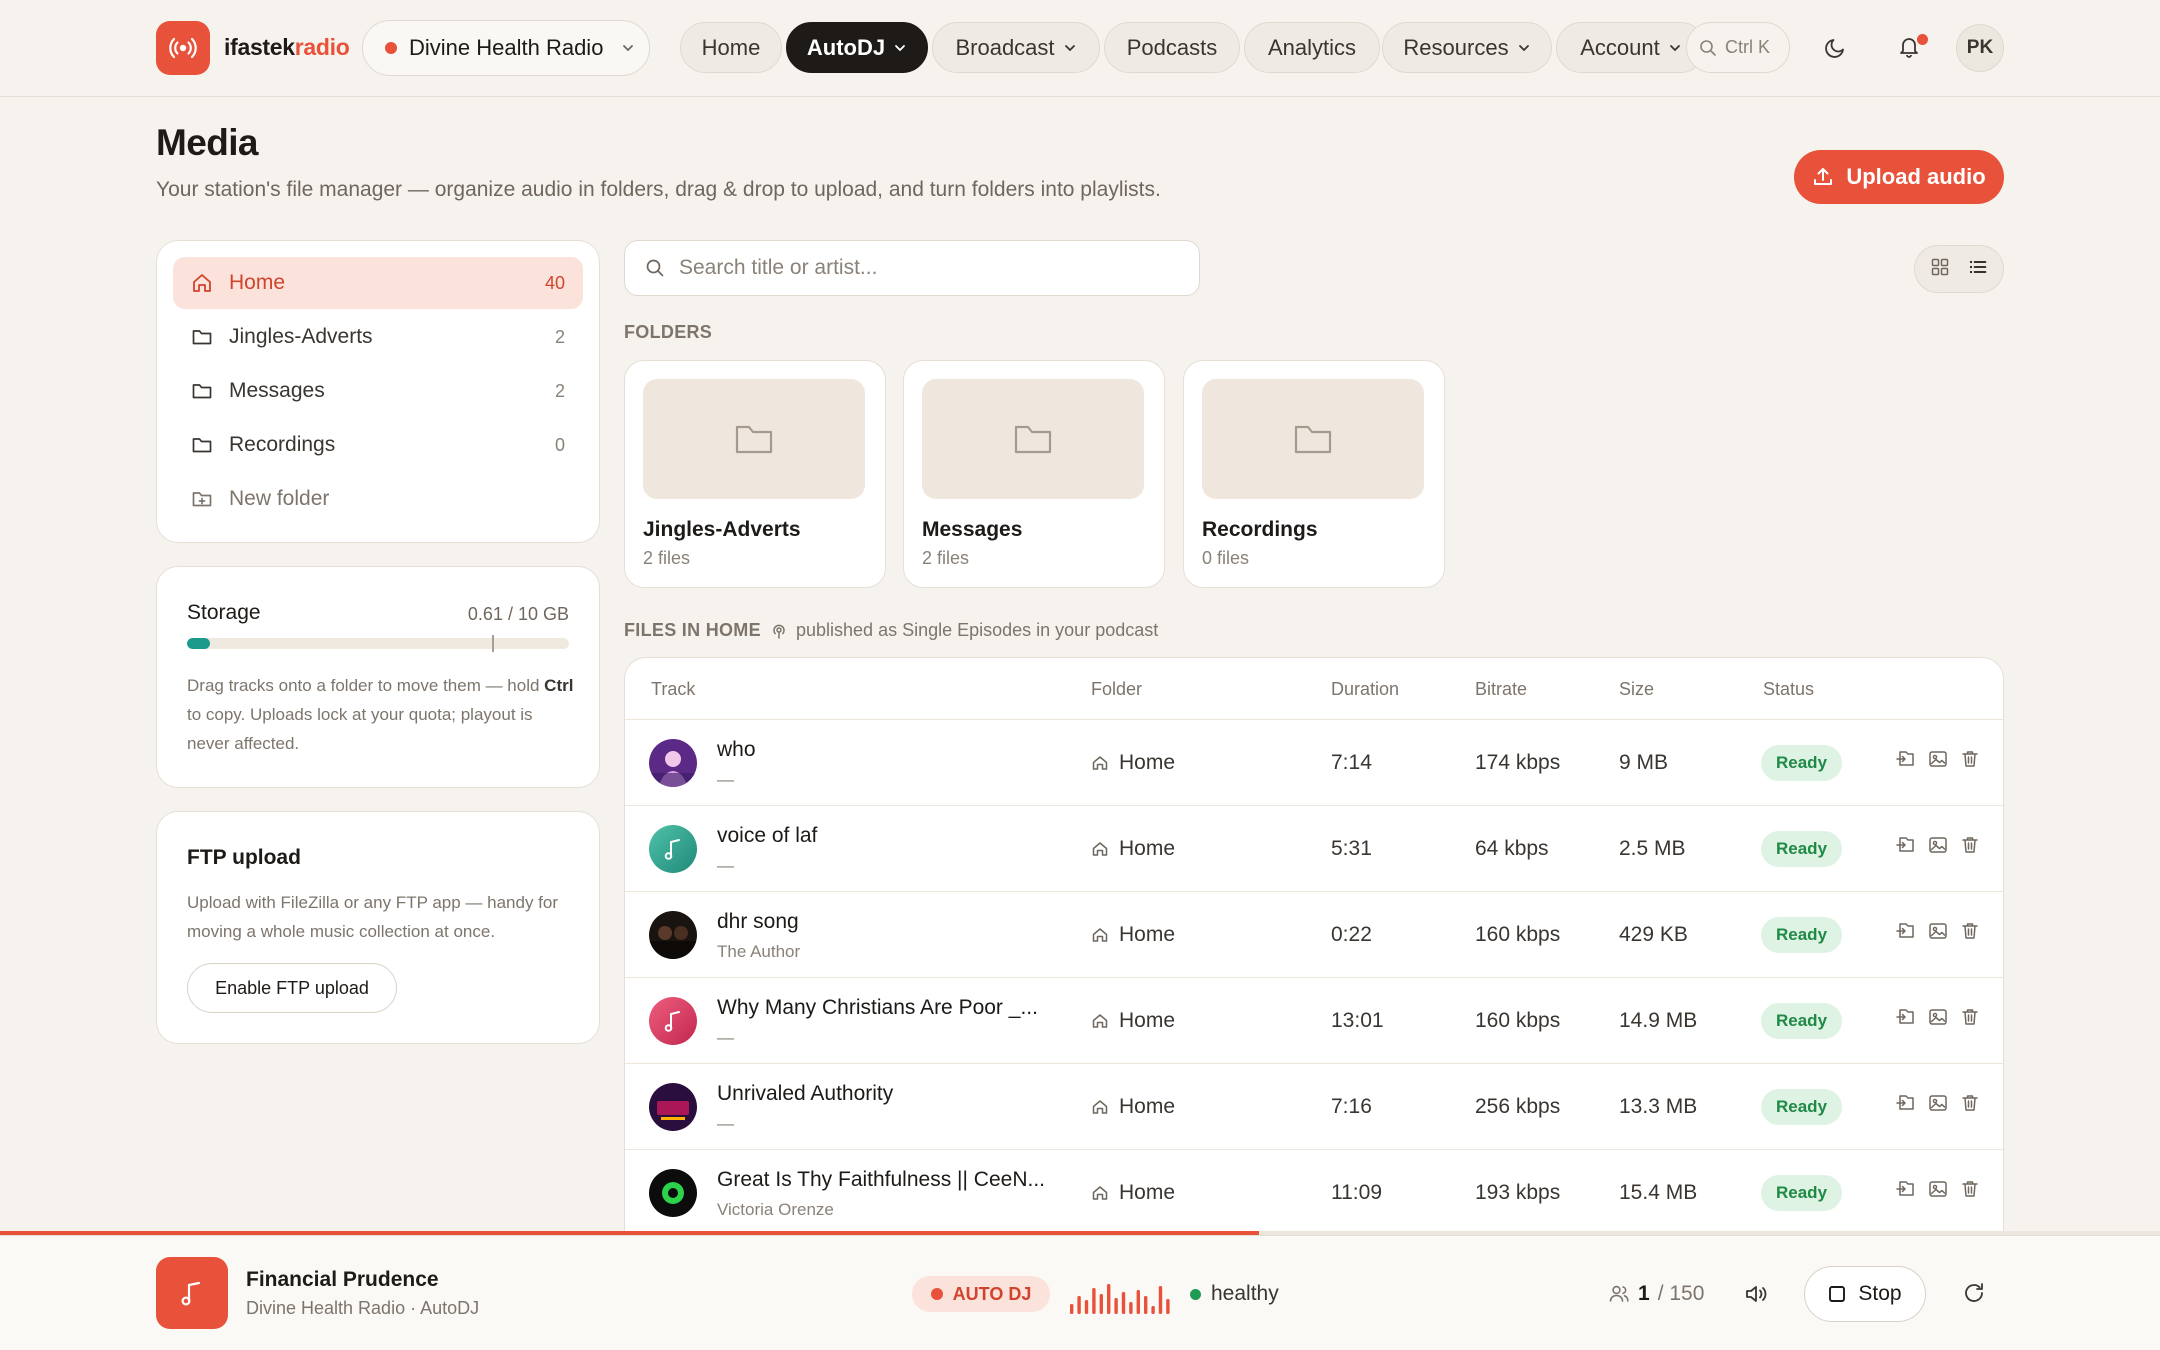  What do you see at coordinates (1005, 47) in the screenshot?
I see `nav-broadcast-label: Broadcast` at bounding box center [1005, 47].